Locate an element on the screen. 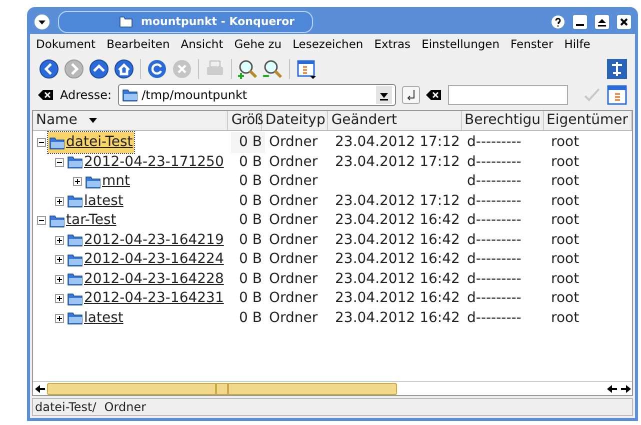  folder-label: tar-Test is located at coordinates (83, 221).